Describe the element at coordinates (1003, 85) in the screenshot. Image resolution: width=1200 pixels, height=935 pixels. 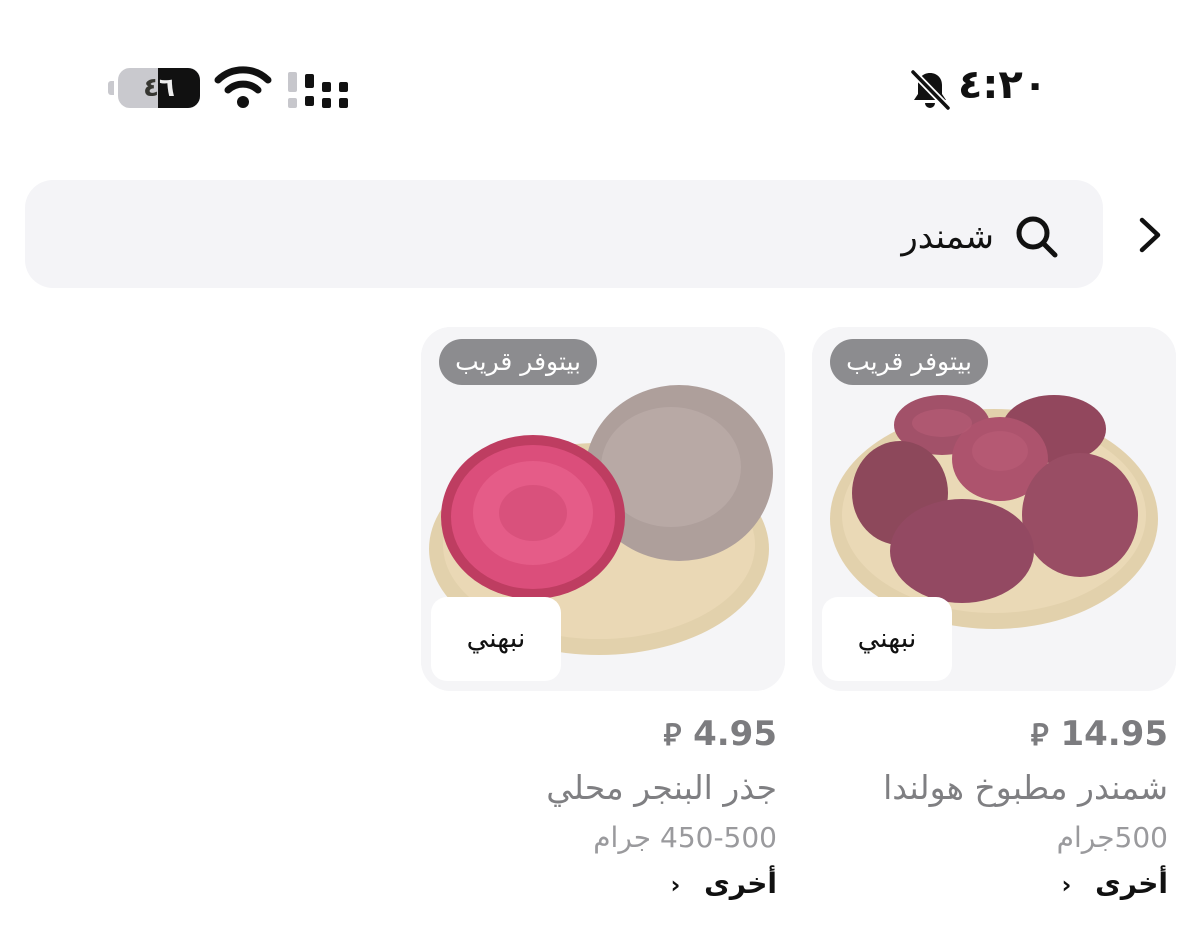
I see `status-time: ٤:٢٠` at that location.